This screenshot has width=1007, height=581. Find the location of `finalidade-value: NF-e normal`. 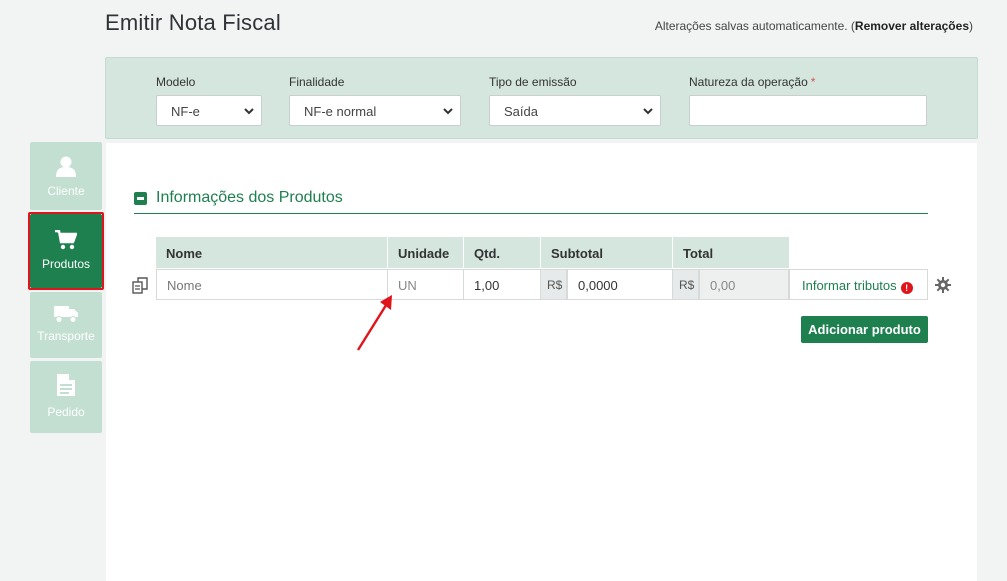

finalidade-value: NF-e normal is located at coordinates (340, 111).